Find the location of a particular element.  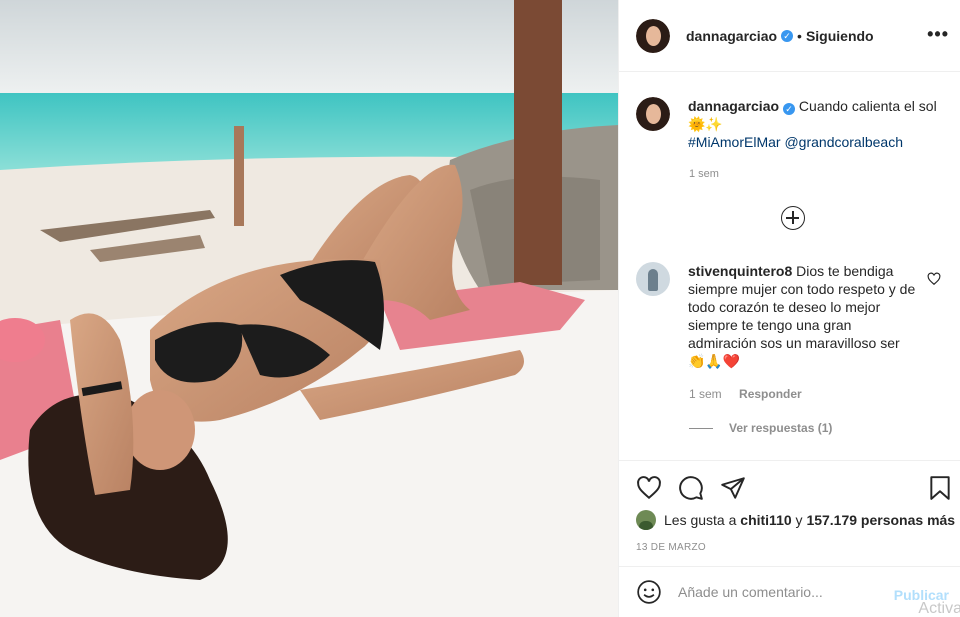

caption-timestamp: 1 sem is located at coordinates (704, 174).